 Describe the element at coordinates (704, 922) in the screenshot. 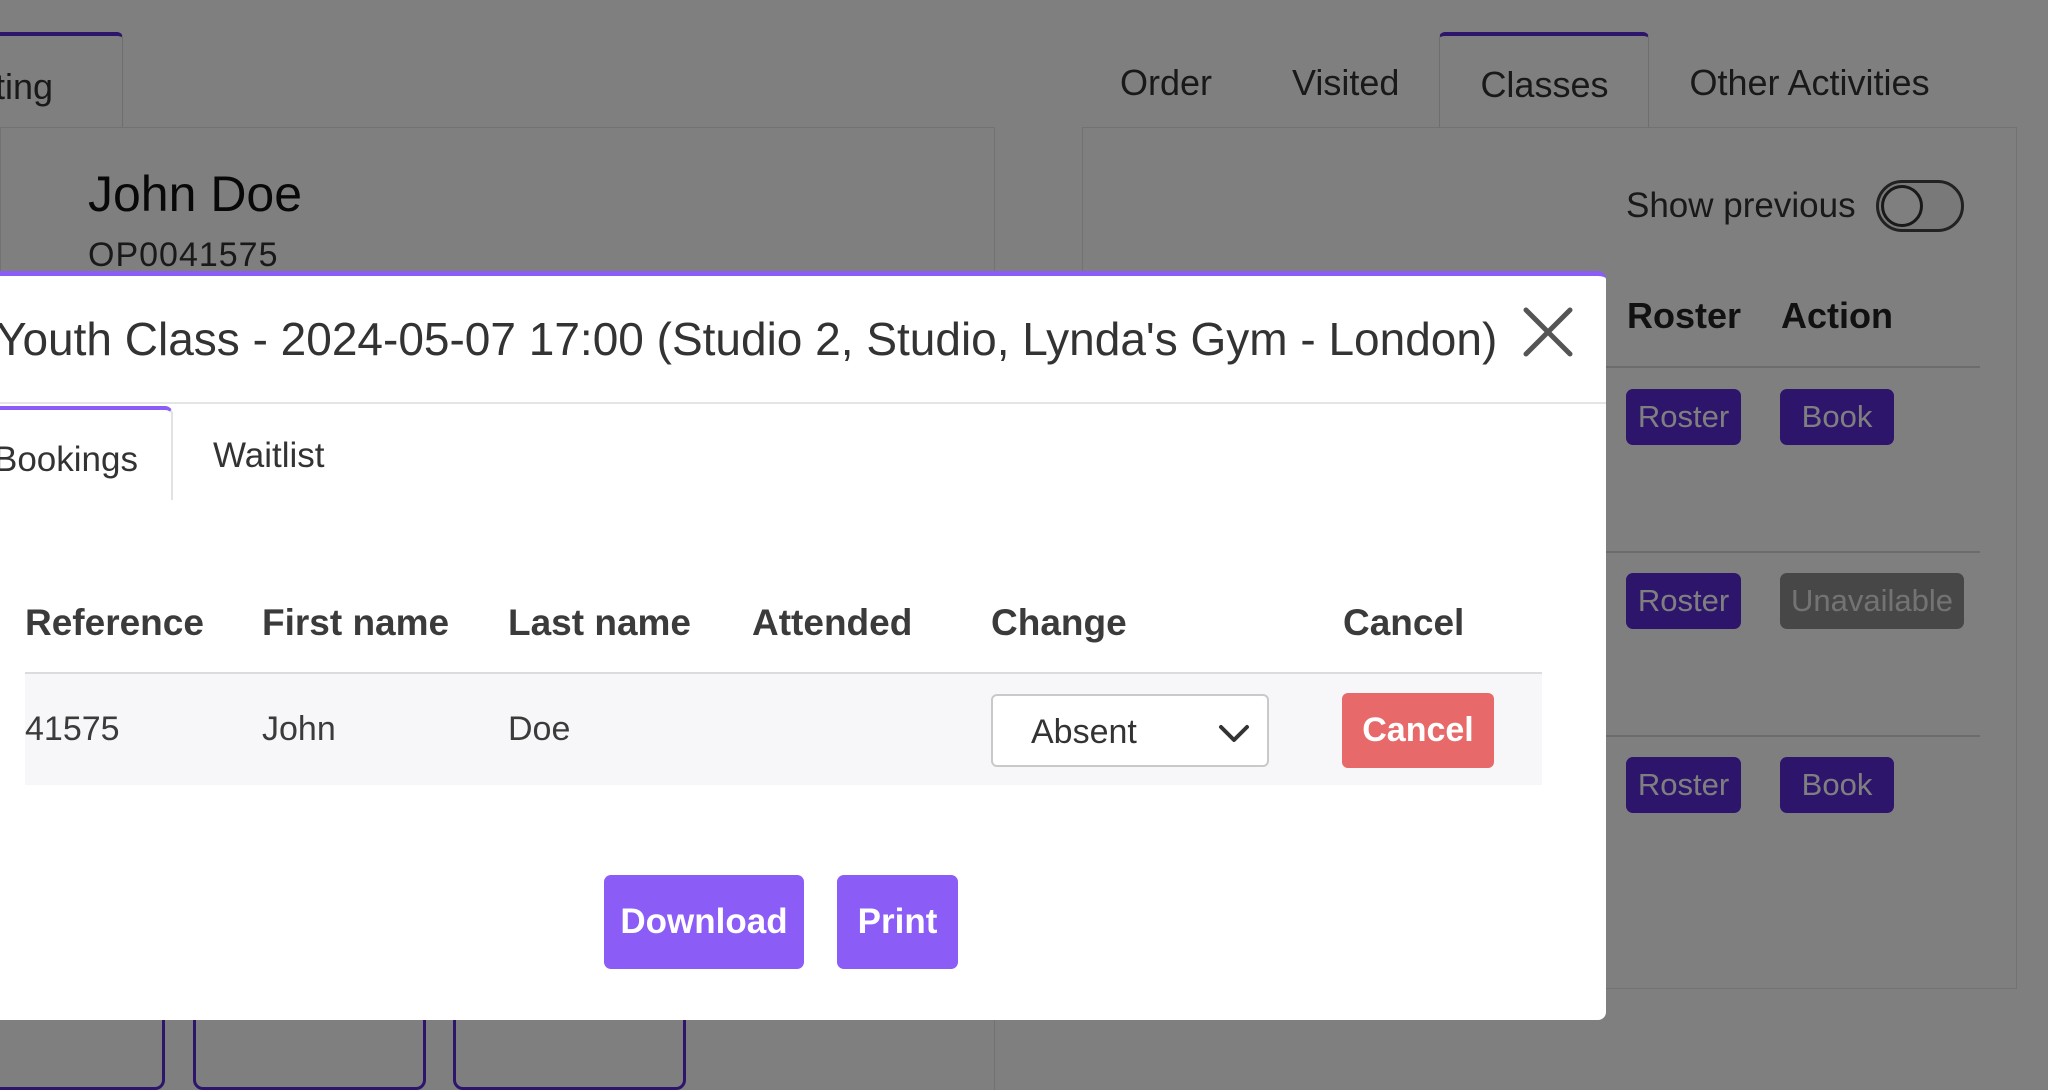

I see `download-button: Download` at that location.